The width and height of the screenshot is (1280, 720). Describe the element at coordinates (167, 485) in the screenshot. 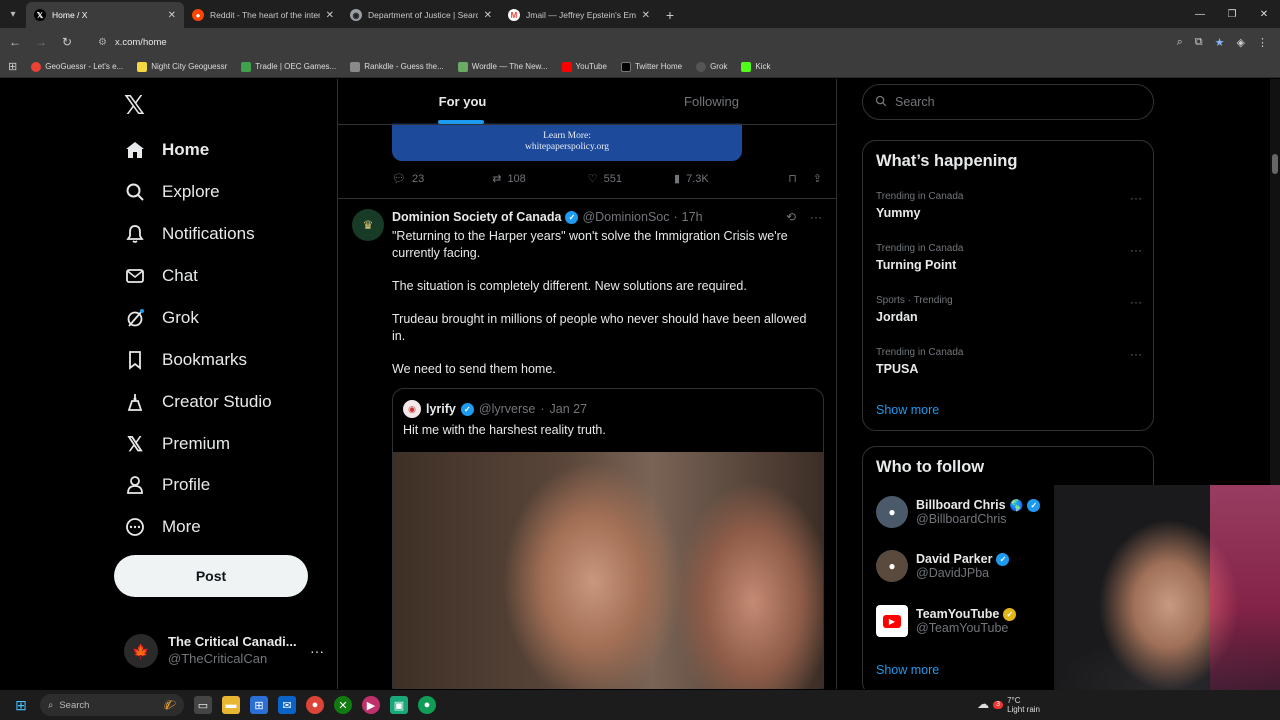

I see `nav-profile: Profile` at that location.